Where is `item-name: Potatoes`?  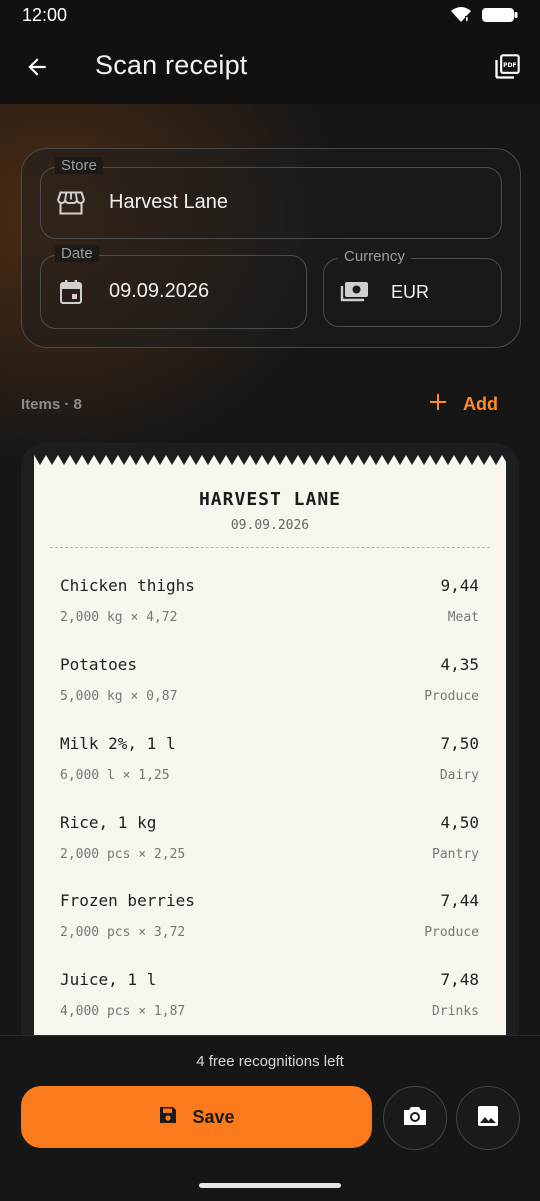
item-name: Potatoes is located at coordinates (99, 664).